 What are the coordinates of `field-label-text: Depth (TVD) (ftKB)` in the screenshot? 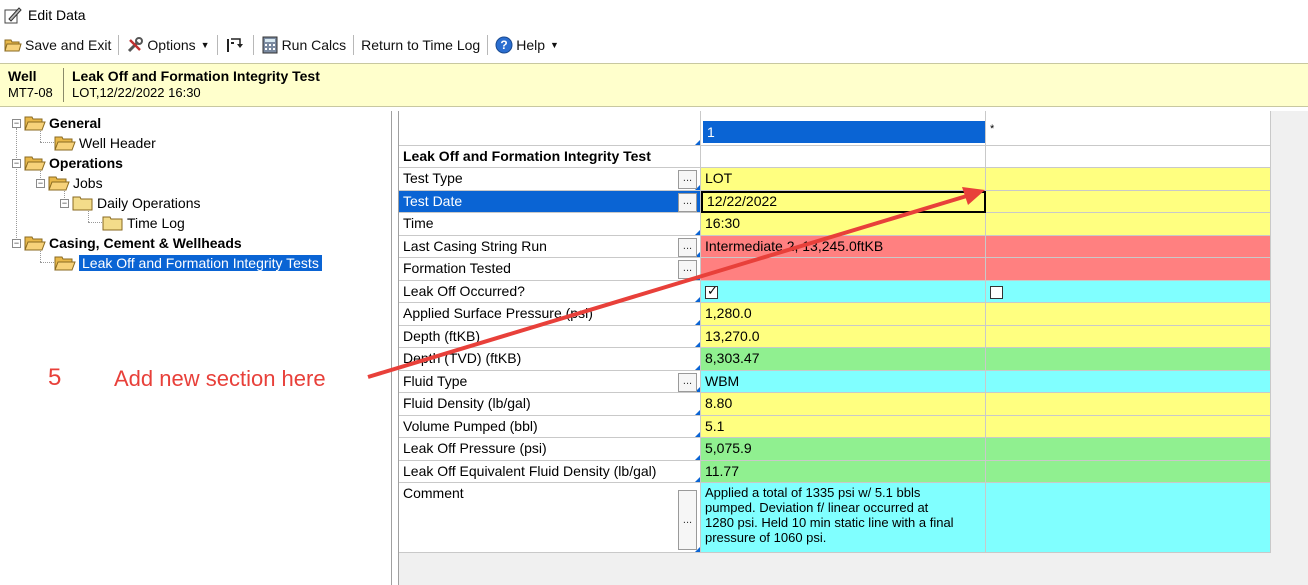 It's located at (462, 358).